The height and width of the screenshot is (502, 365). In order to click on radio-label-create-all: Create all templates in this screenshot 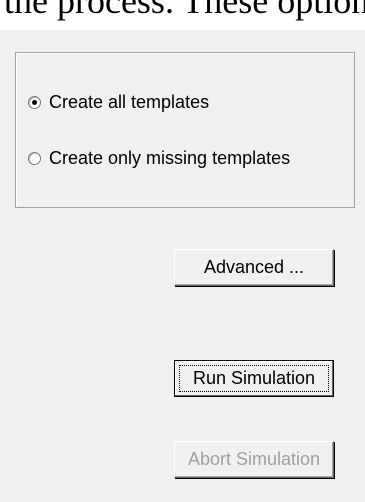, I will do `click(129, 102)`.